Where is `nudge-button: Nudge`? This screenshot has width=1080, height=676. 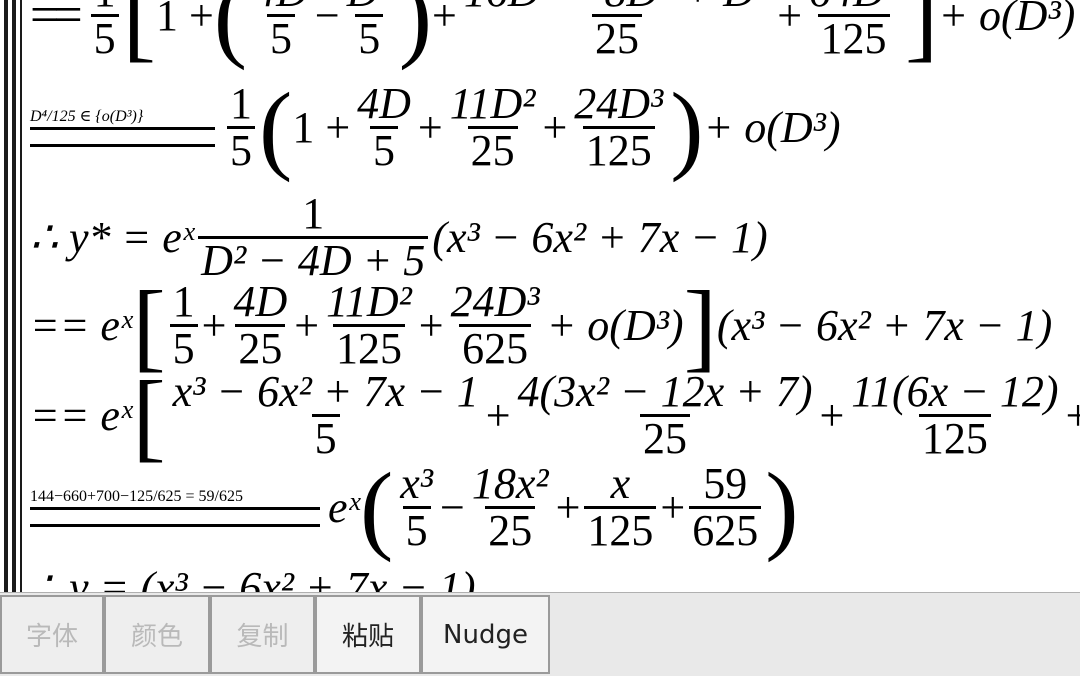 nudge-button: Nudge is located at coordinates (485, 634).